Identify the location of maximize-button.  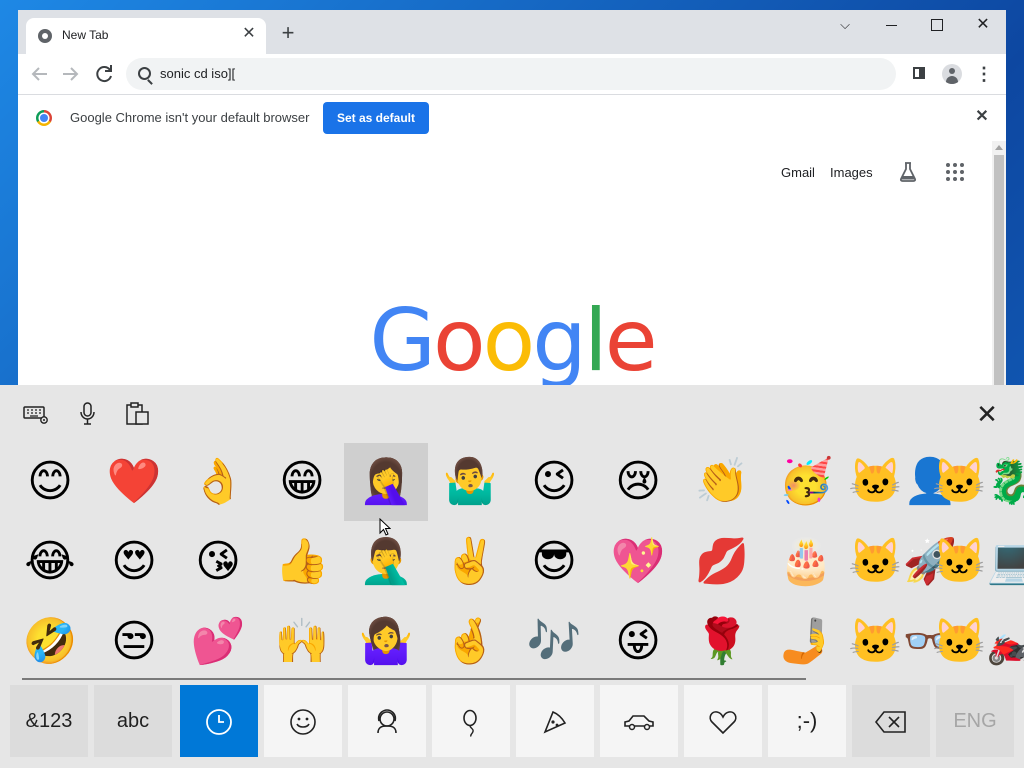
(937, 26).